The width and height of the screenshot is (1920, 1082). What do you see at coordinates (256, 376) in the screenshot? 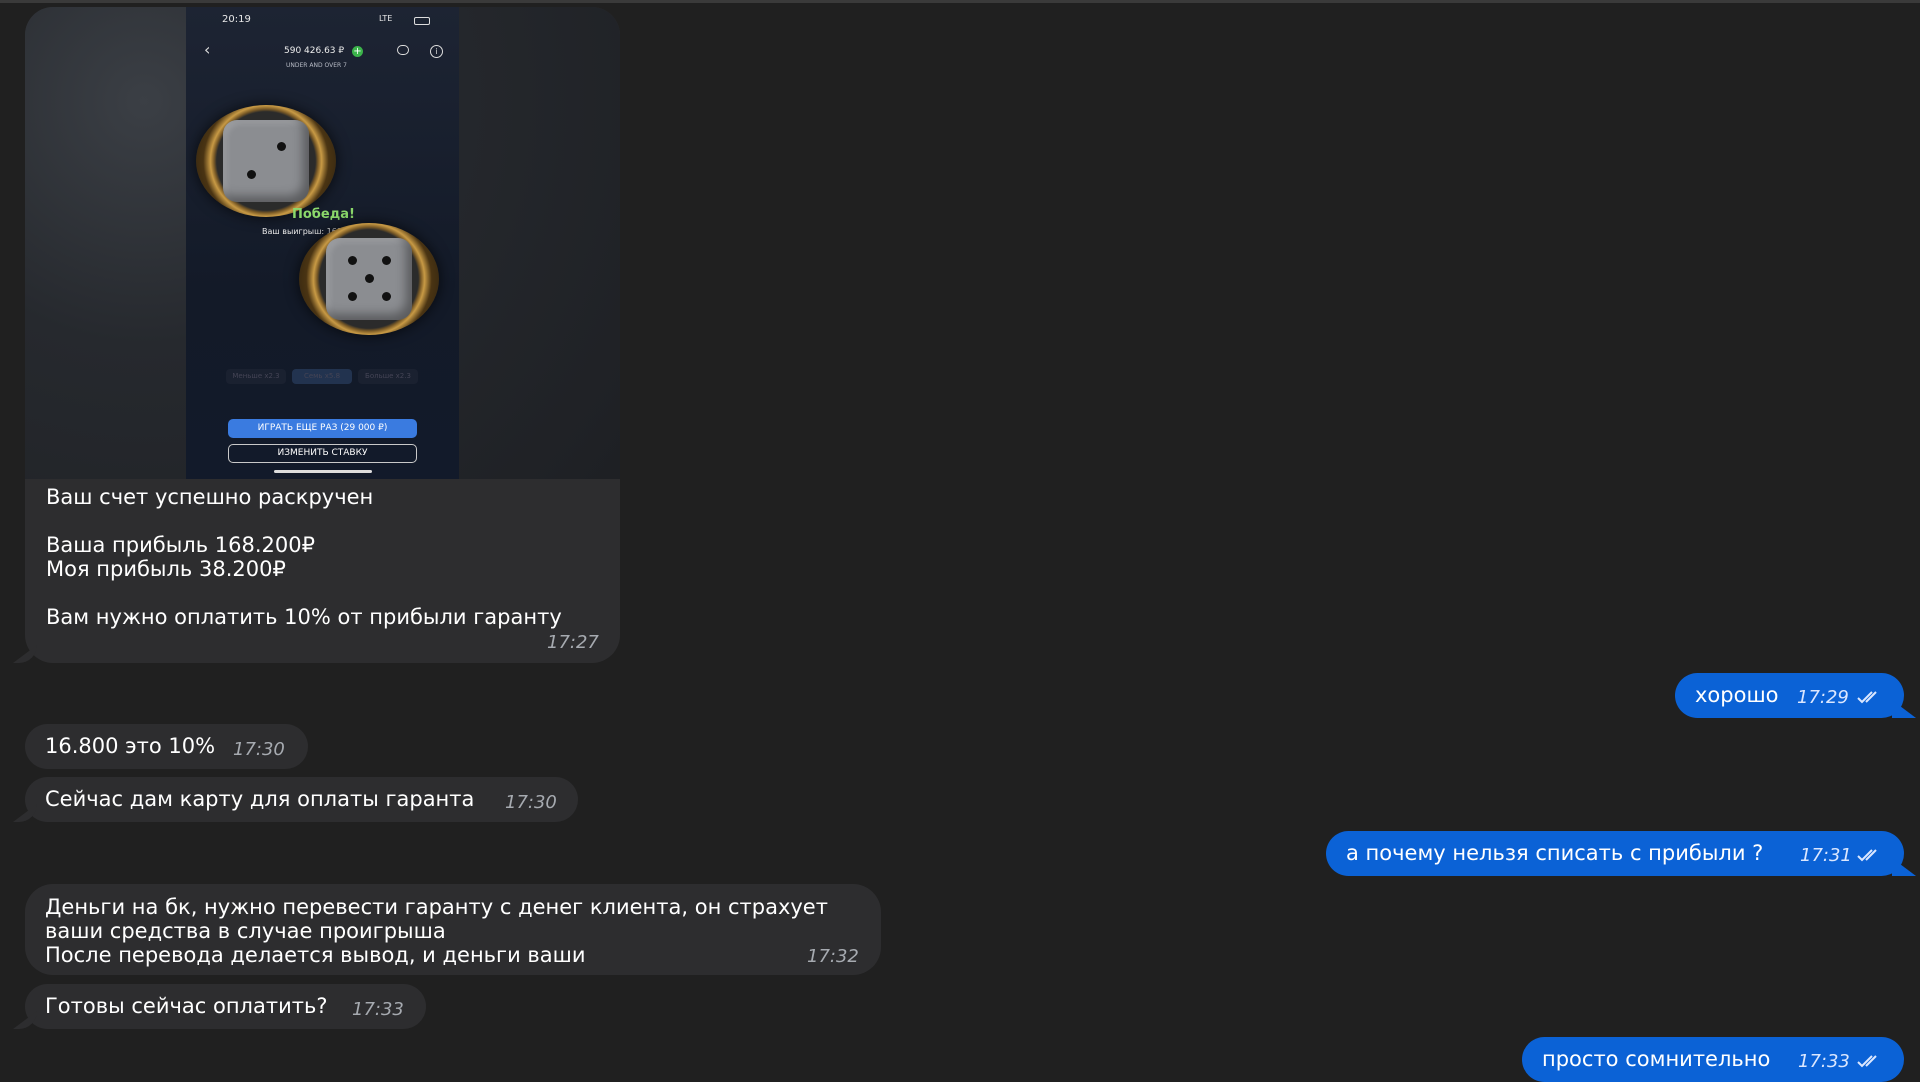
I see `bet-option-under: Меньше x2.3` at bounding box center [256, 376].